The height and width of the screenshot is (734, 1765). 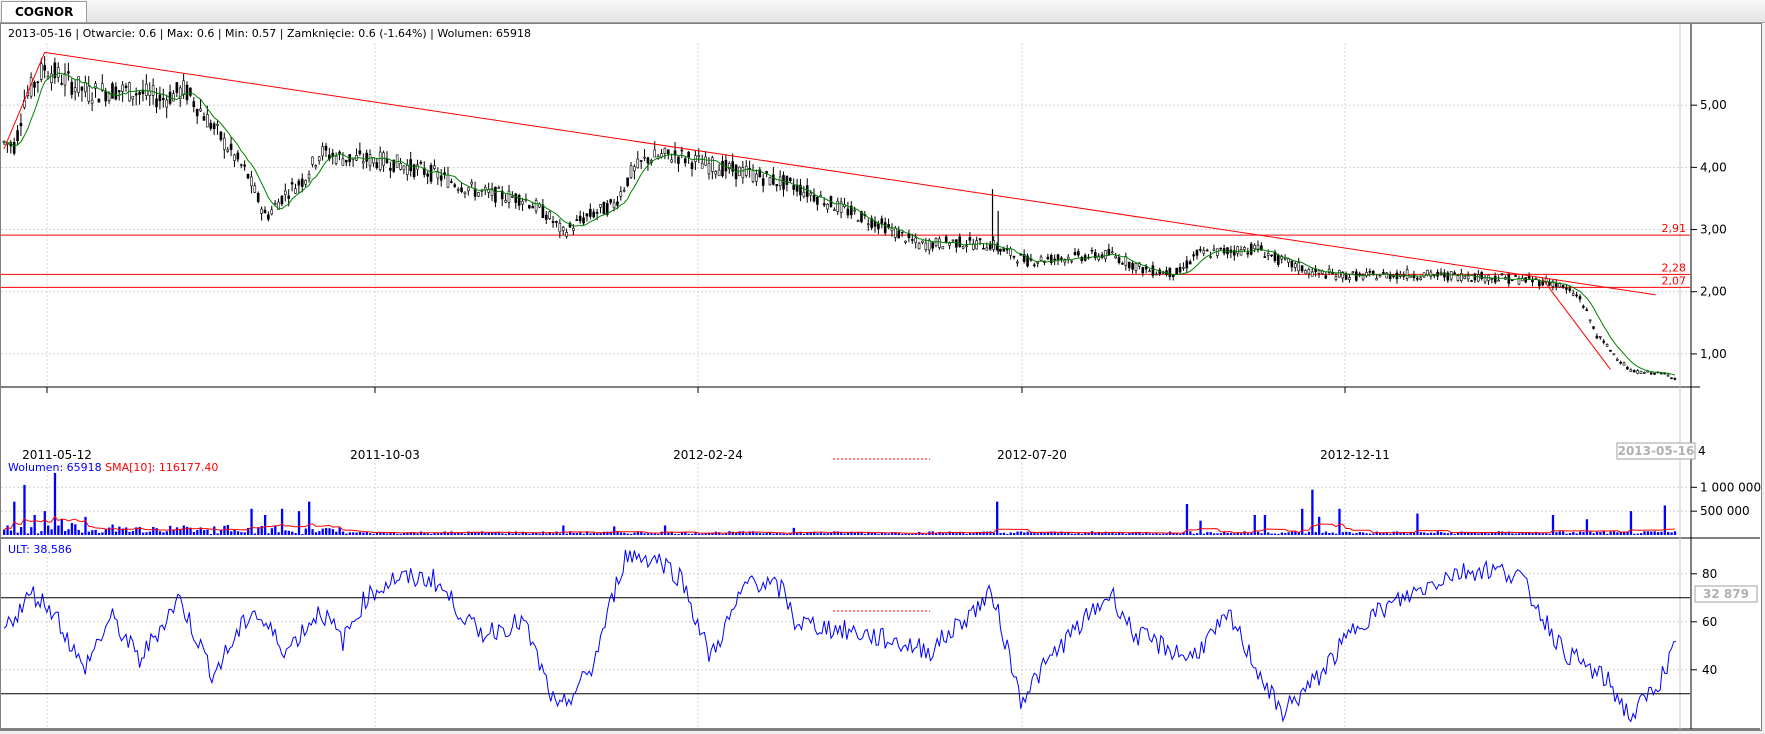 What do you see at coordinates (1709, 670) in the screenshot?
I see `ult-y-tick-label: 40` at bounding box center [1709, 670].